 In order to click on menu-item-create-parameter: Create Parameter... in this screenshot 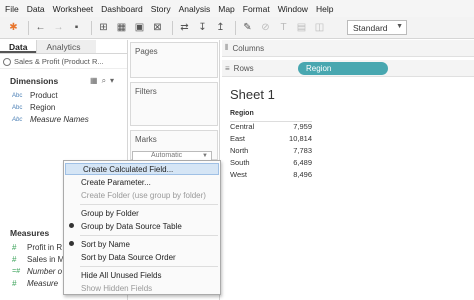, I will do `click(142, 182)`.